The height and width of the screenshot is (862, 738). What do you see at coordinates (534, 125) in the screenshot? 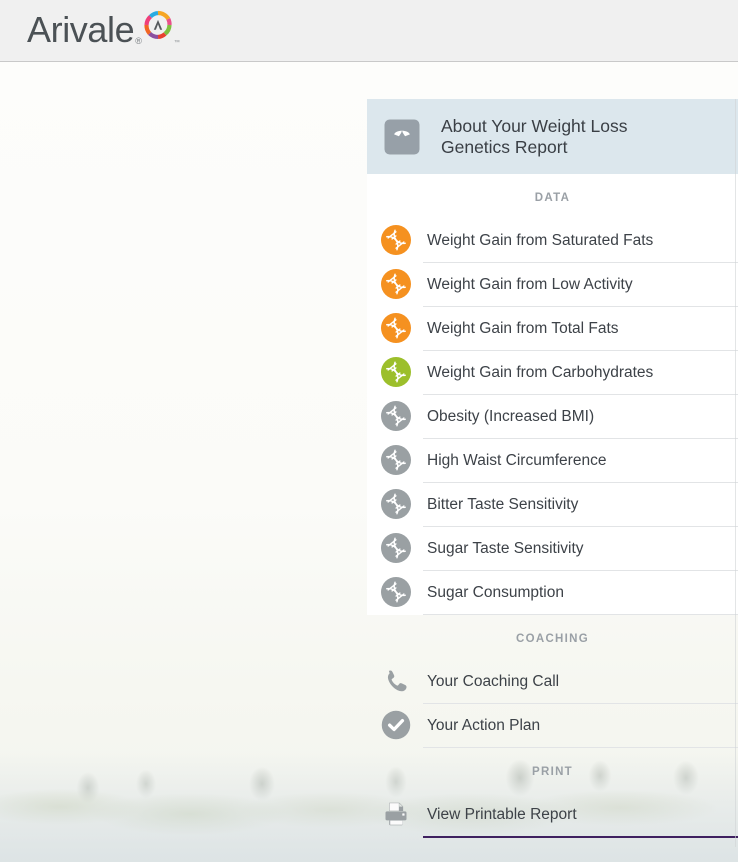
I see `panel-header-title-line1: About Your Weight Loss` at bounding box center [534, 125].